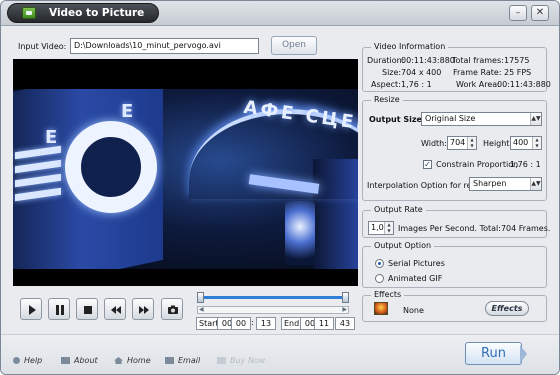 The height and width of the screenshot is (375, 560). I want to click on window-title: Video to Picture, so click(97, 13).